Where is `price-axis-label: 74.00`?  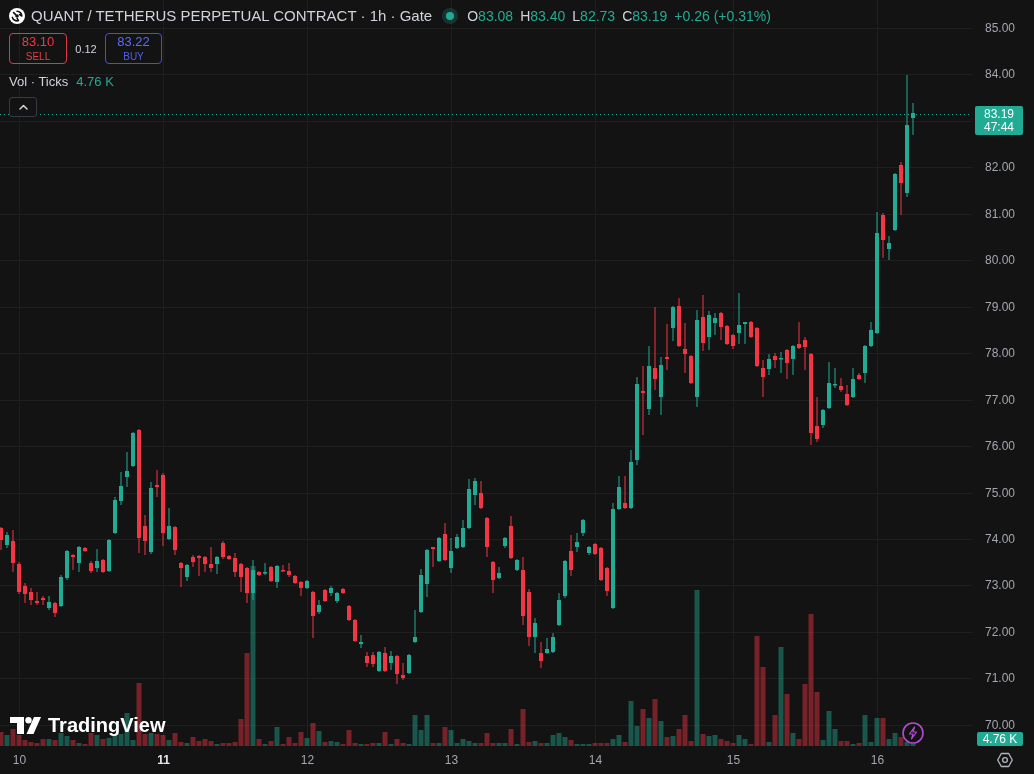 price-axis-label: 74.00 is located at coordinates (1000, 538).